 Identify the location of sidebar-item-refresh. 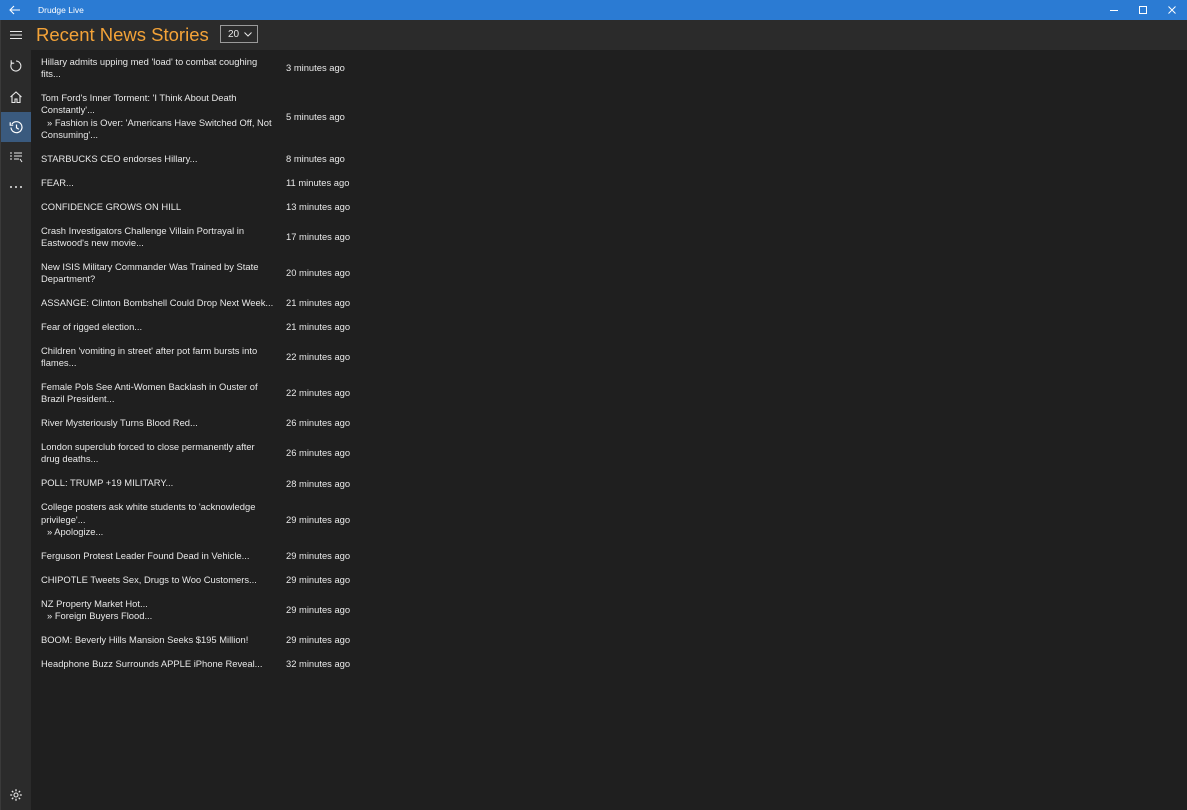
(16, 66).